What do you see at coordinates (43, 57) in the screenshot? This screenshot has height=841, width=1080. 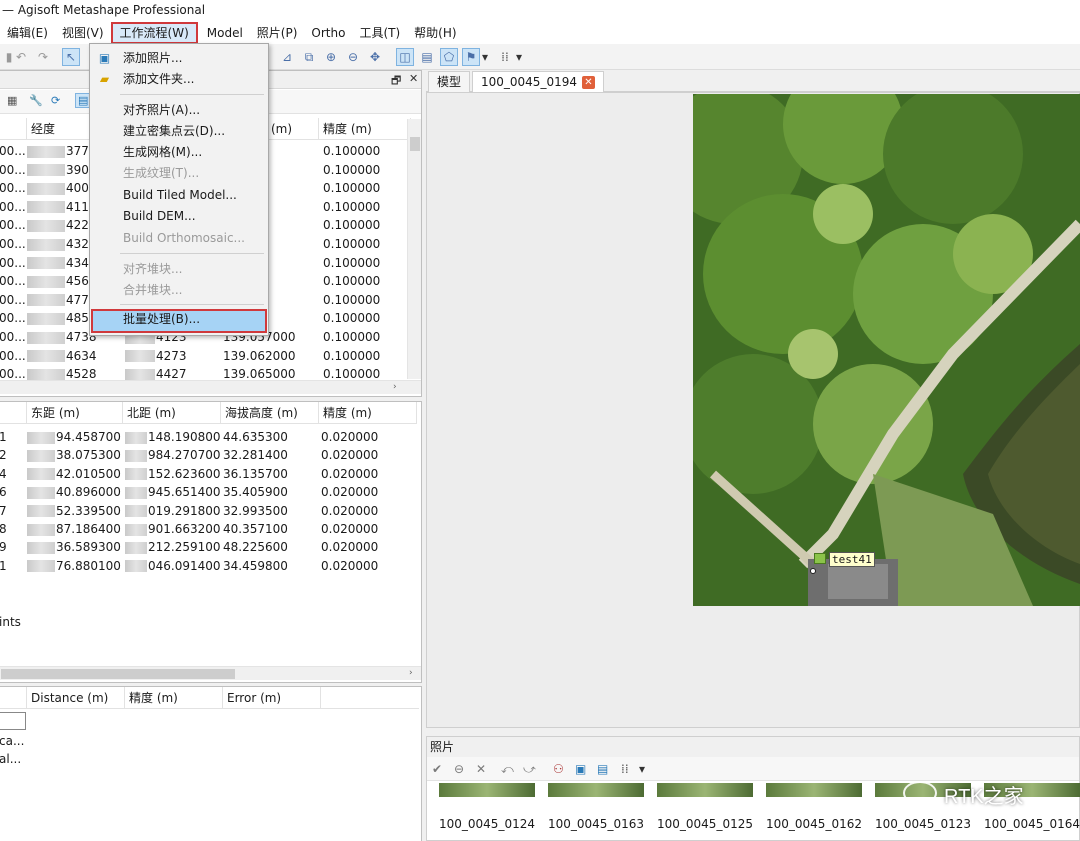 I see `redo-icon: ↷` at bounding box center [43, 57].